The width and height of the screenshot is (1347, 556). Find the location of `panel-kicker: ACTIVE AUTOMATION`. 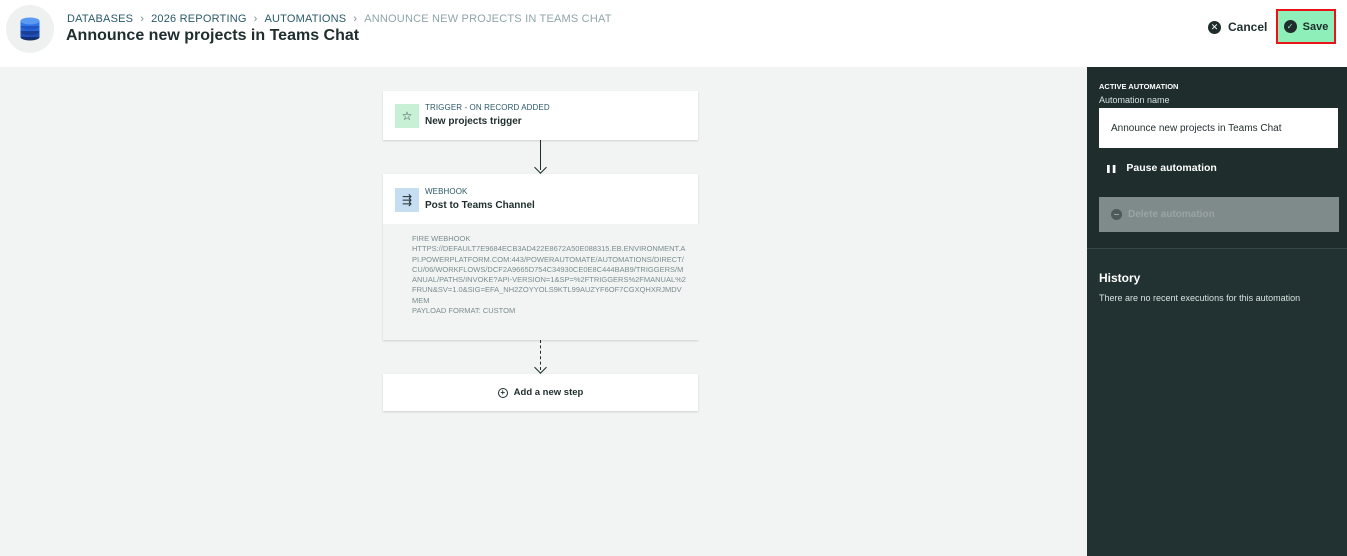

panel-kicker: ACTIVE AUTOMATION is located at coordinates (1139, 86).